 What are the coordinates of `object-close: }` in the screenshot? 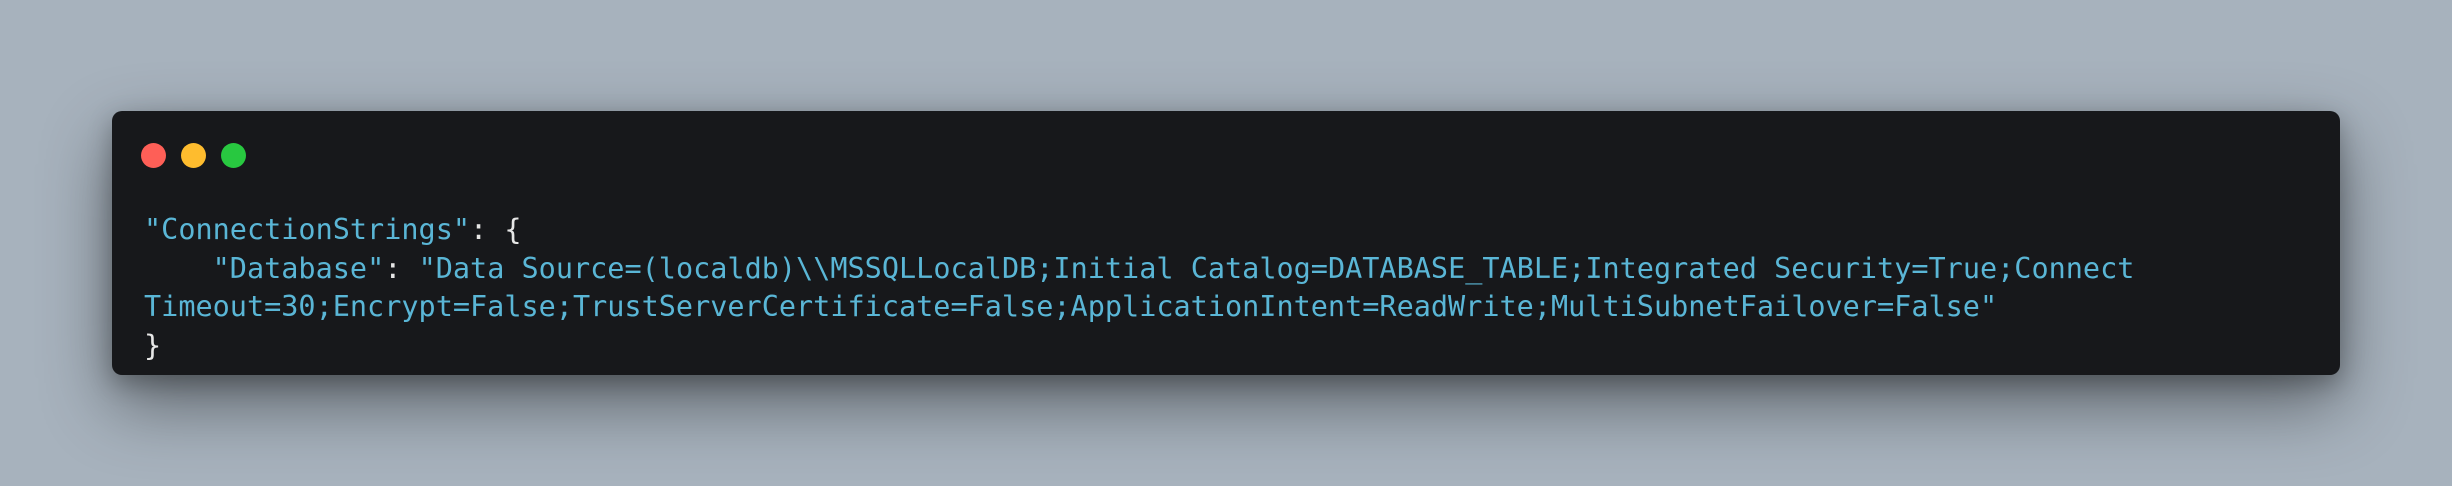 It's located at (153, 345).